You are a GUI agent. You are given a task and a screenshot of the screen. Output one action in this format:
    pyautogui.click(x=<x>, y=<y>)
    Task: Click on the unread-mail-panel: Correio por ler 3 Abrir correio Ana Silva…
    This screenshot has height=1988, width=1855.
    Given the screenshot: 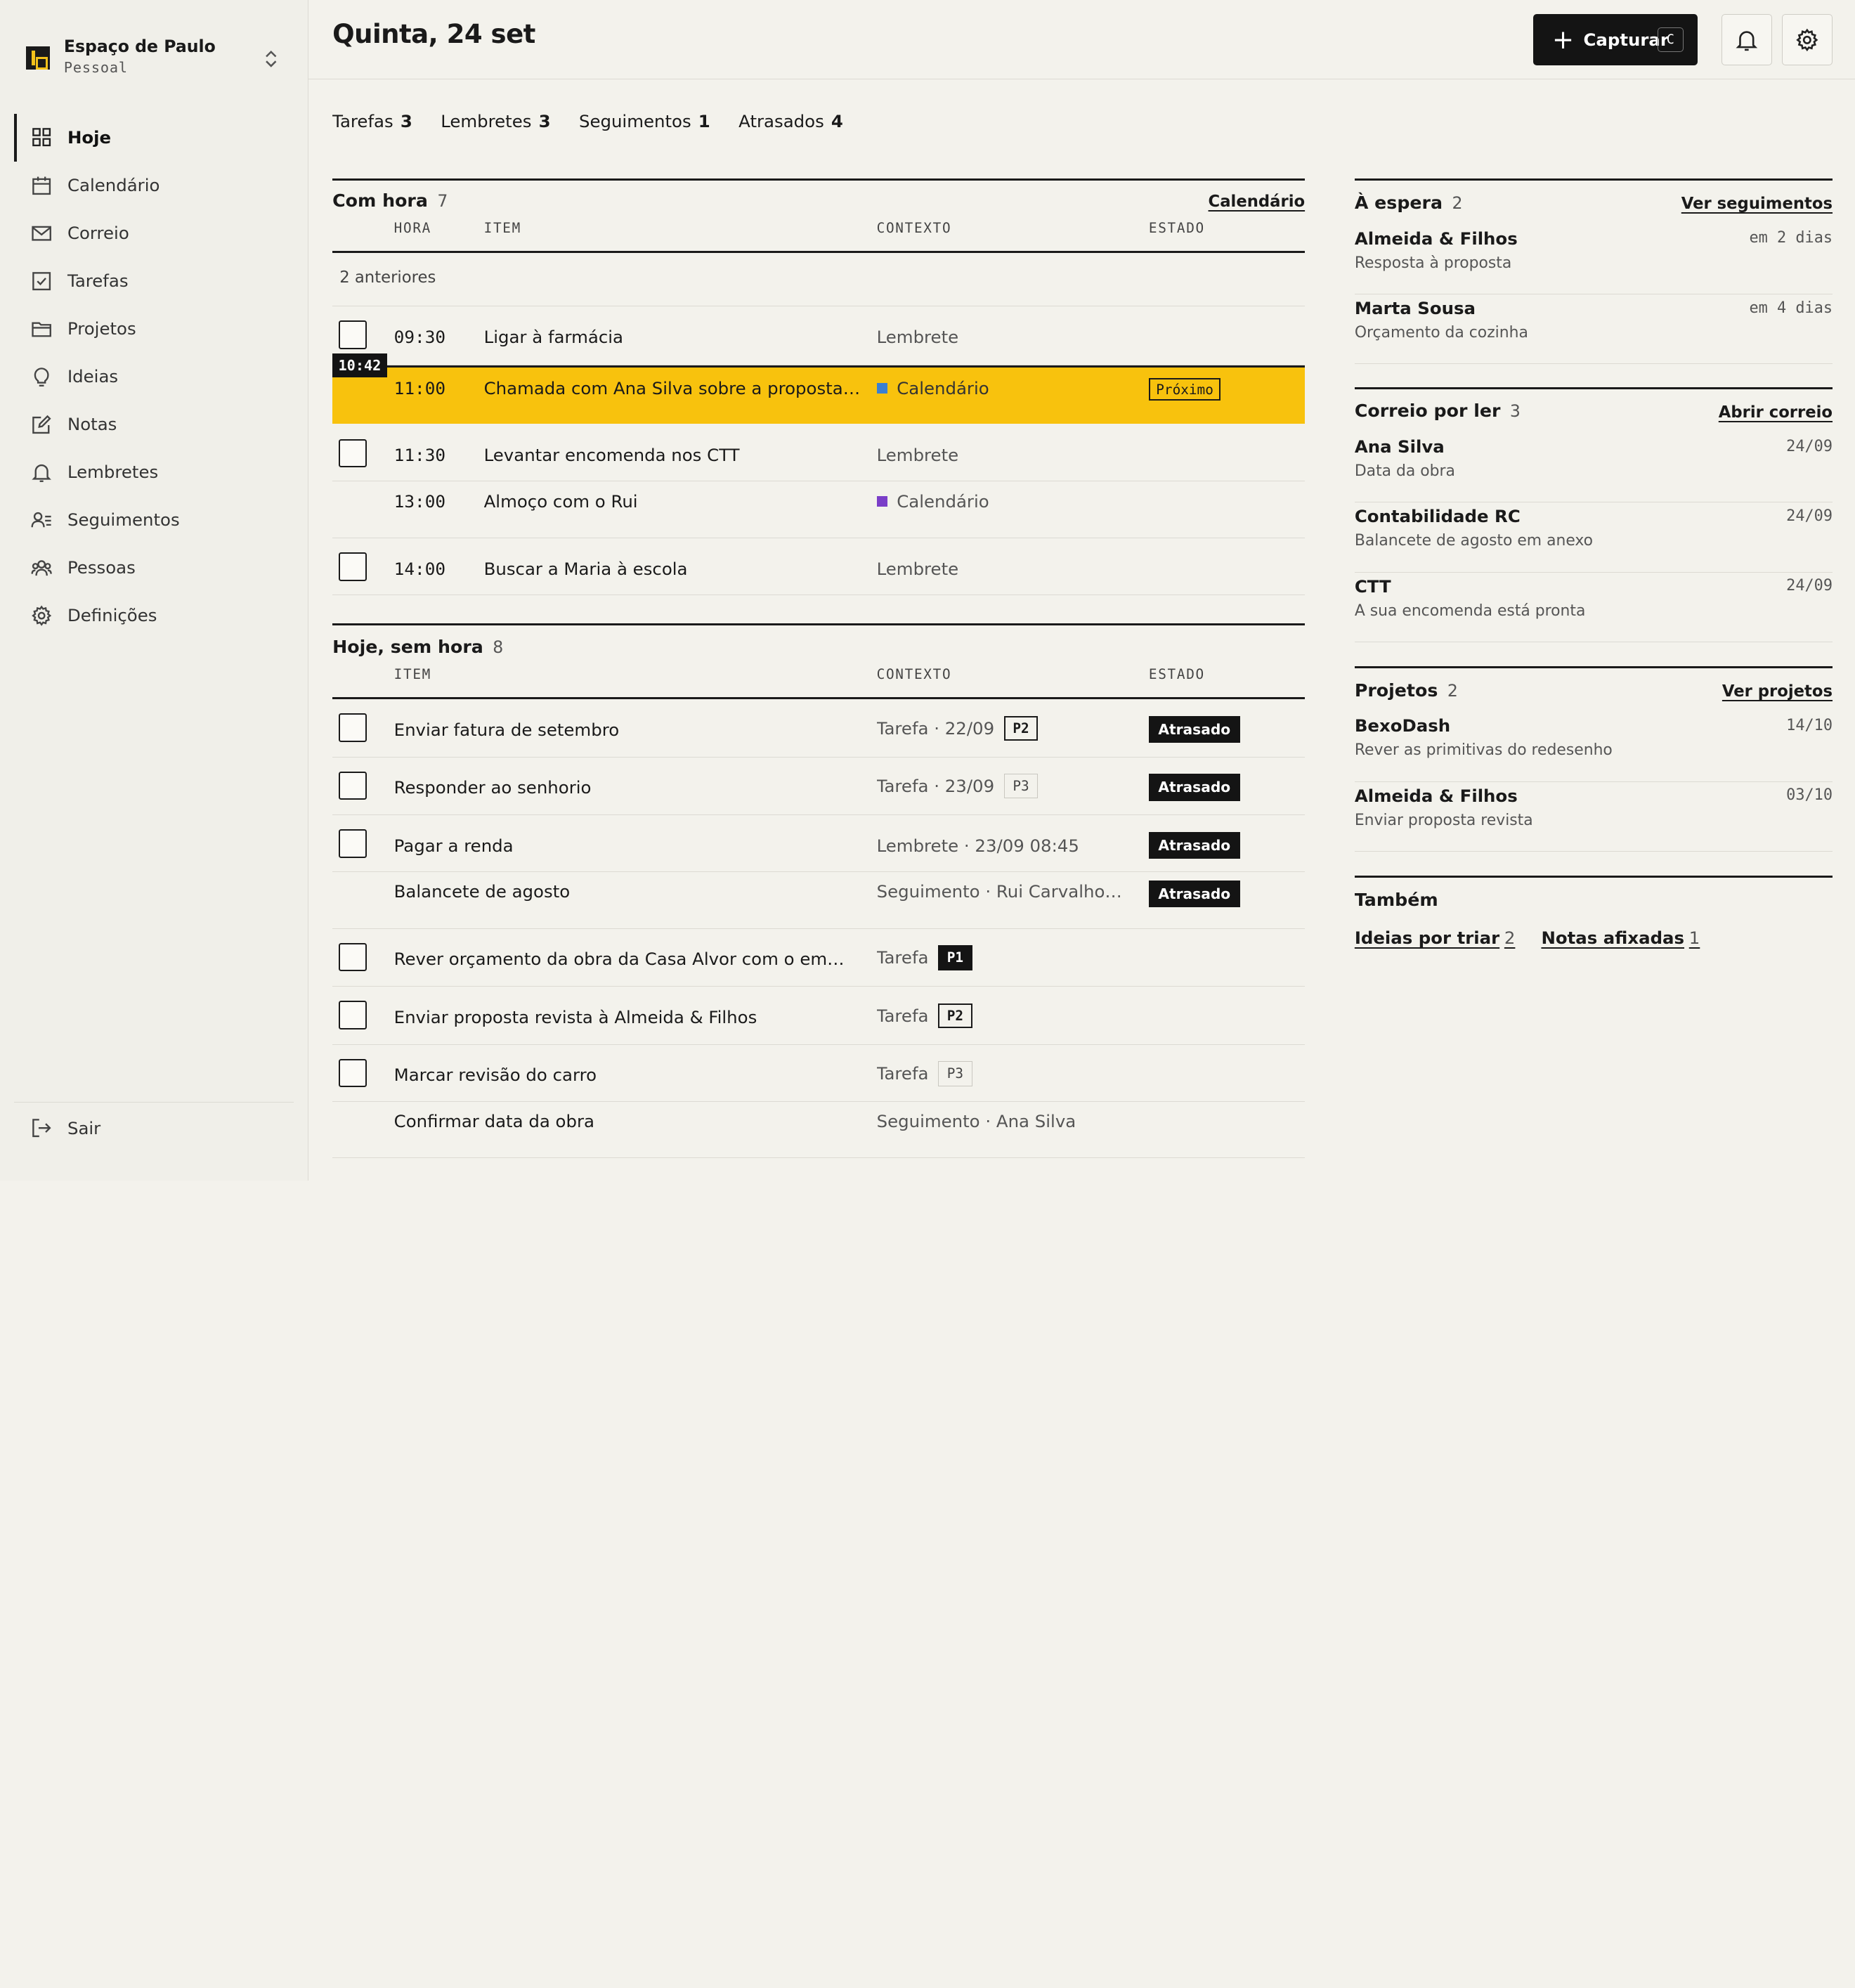 What is the action you would take?
    pyautogui.click(x=1593, y=514)
    